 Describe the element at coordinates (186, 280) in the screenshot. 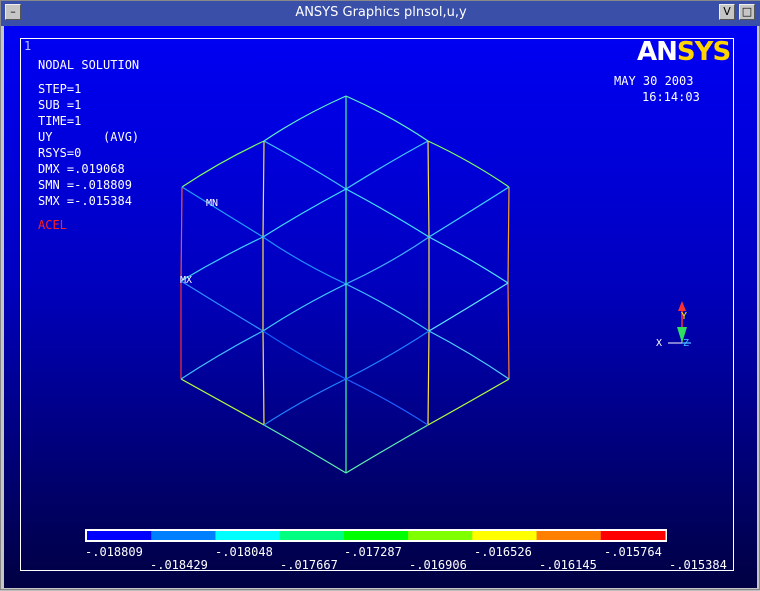

I see `mx-label: MX` at that location.